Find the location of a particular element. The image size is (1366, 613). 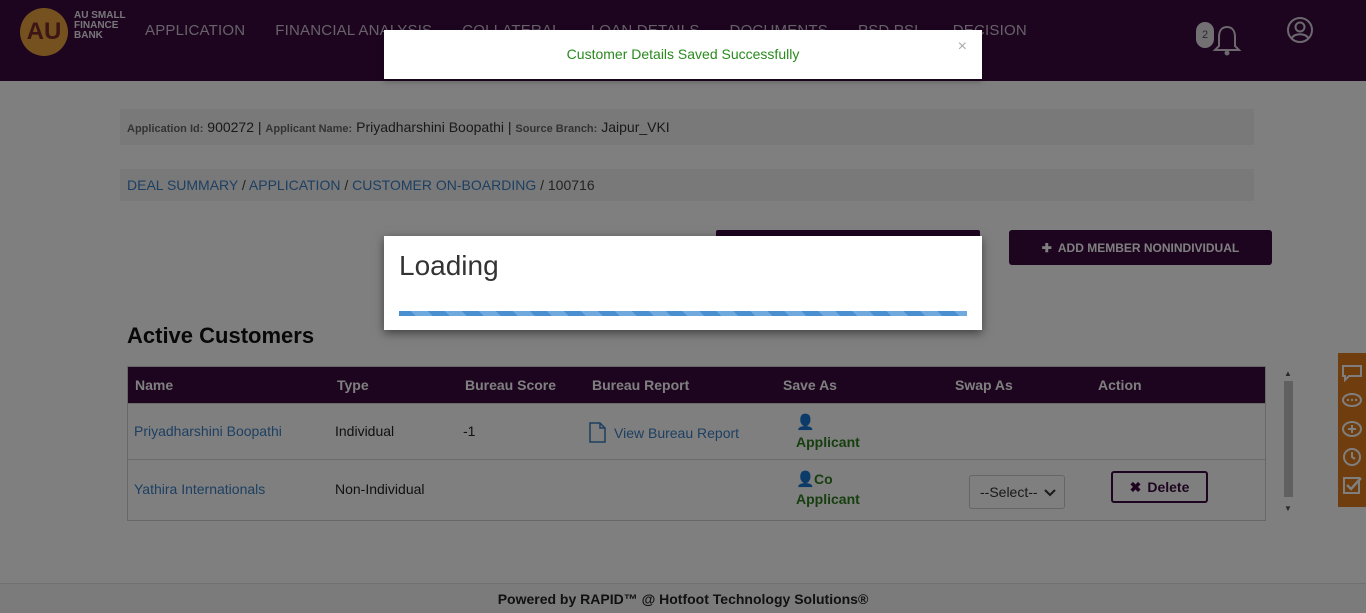

toast-message: Customer Details Saved Successfully is located at coordinates (683, 54).